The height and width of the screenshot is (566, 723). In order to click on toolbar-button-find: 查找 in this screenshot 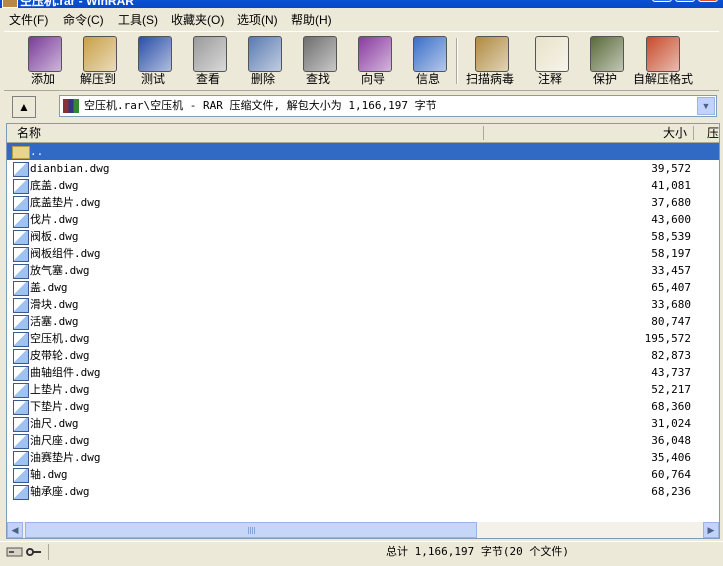, I will do `click(318, 61)`.